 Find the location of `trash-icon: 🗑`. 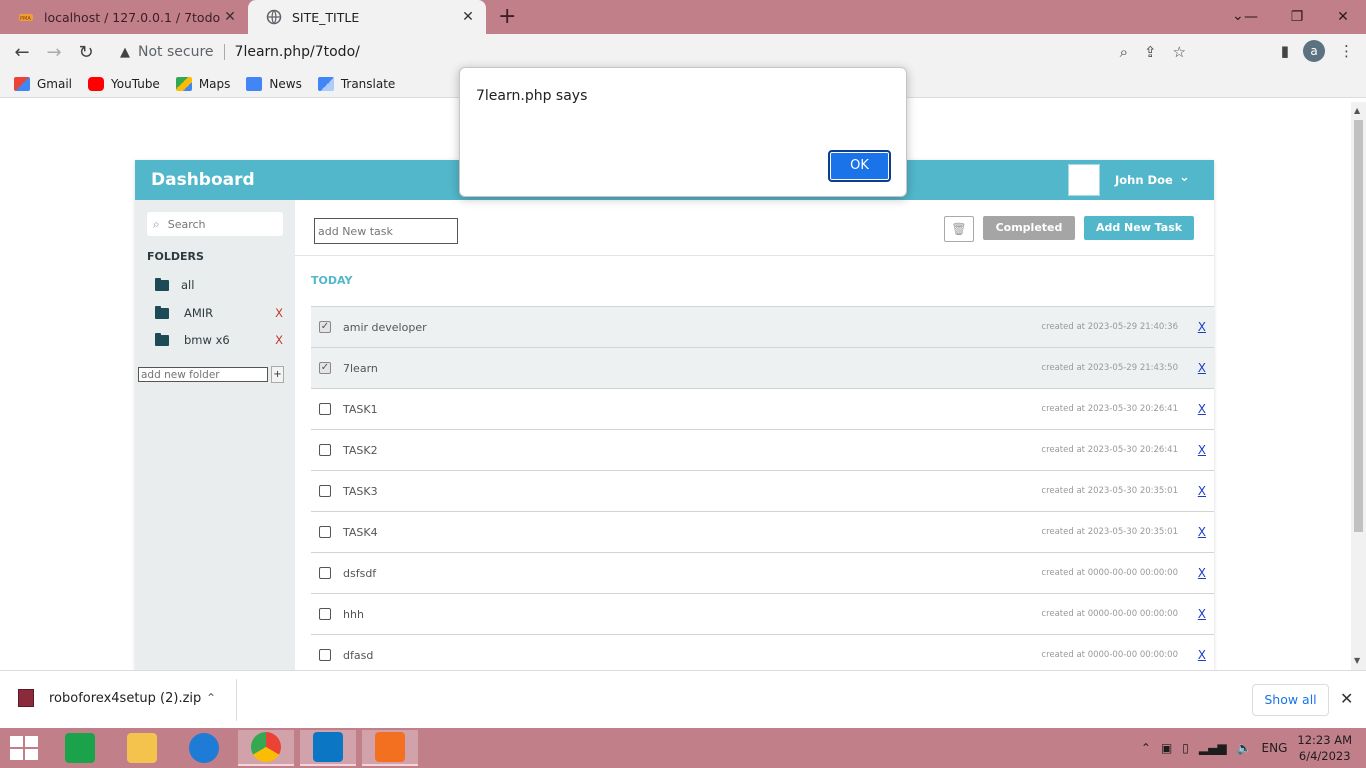

trash-icon: 🗑 is located at coordinates (959, 229).